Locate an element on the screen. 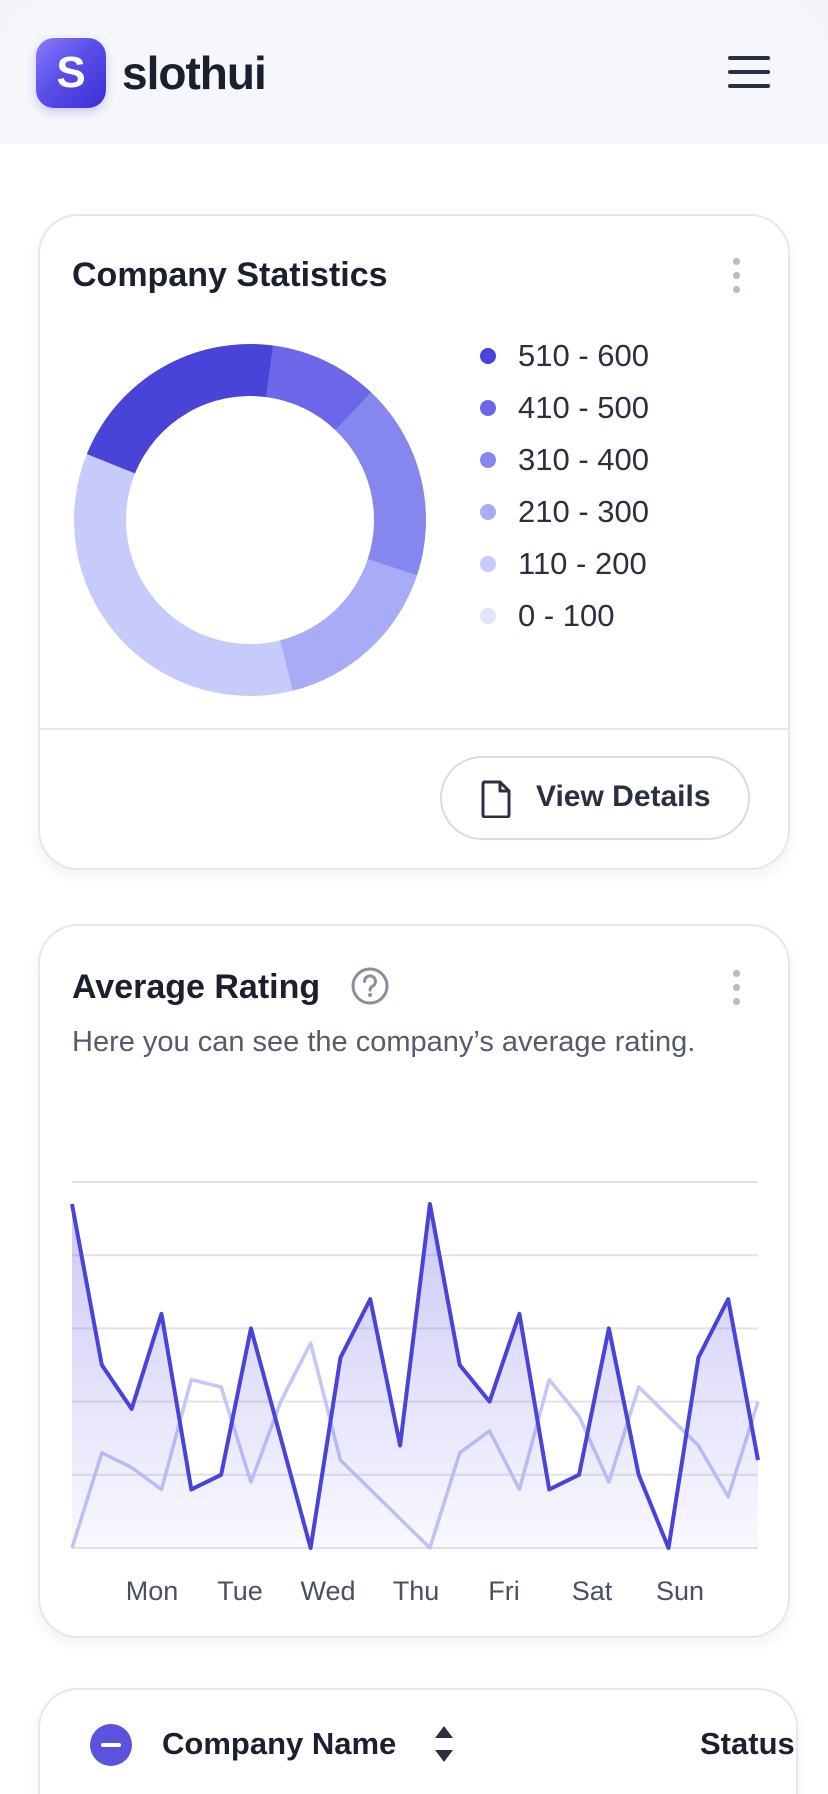  view-details-button: View Details is located at coordinates (595, 798).